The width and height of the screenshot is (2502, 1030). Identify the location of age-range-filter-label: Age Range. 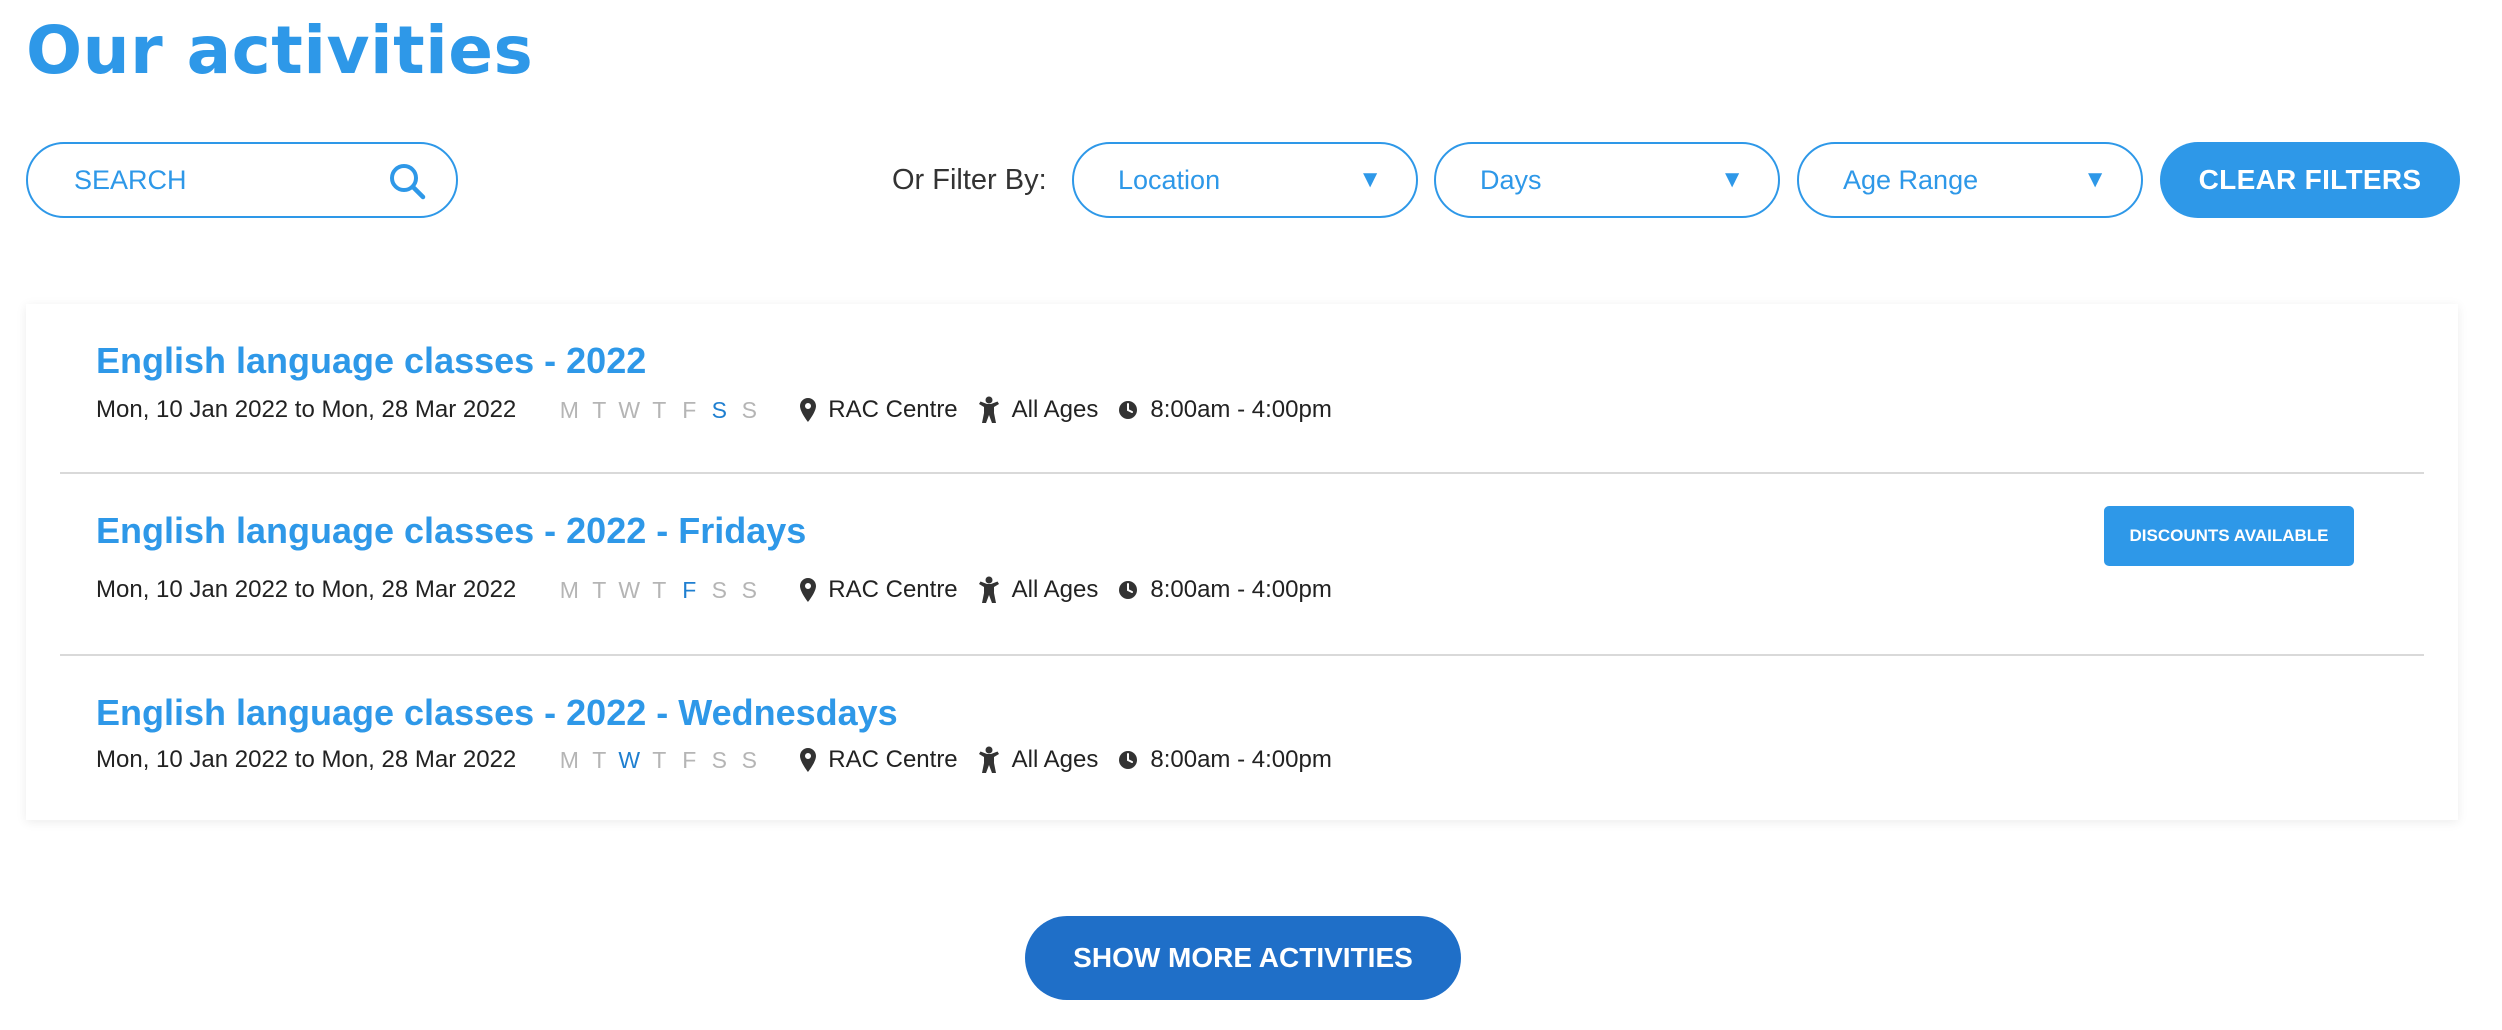
(1911, 179).